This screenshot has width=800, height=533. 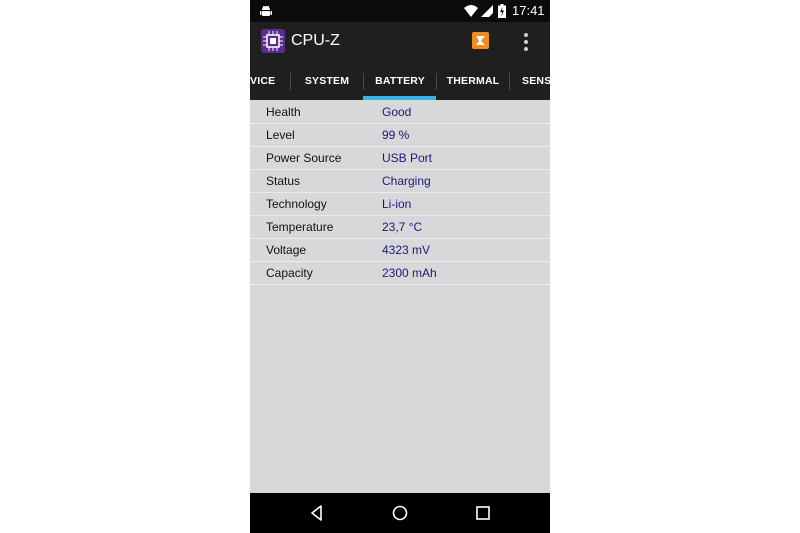 I want to click on selected-tab-indicator, so click(x=399, y=98).